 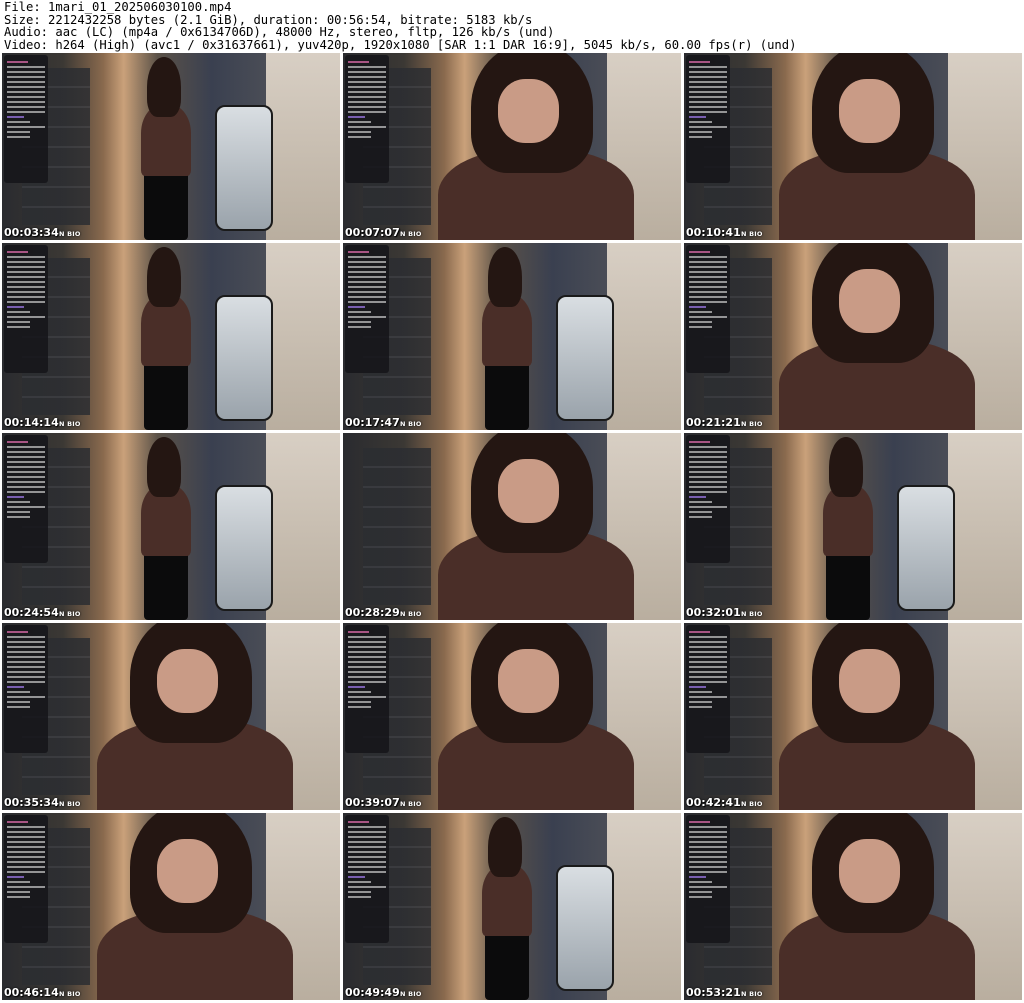 What do you see at coordinates (171, 146) in the screenshot?
I see `video-thumbnail: 00:03:34 N BIO` at bounding box center [171, 146].